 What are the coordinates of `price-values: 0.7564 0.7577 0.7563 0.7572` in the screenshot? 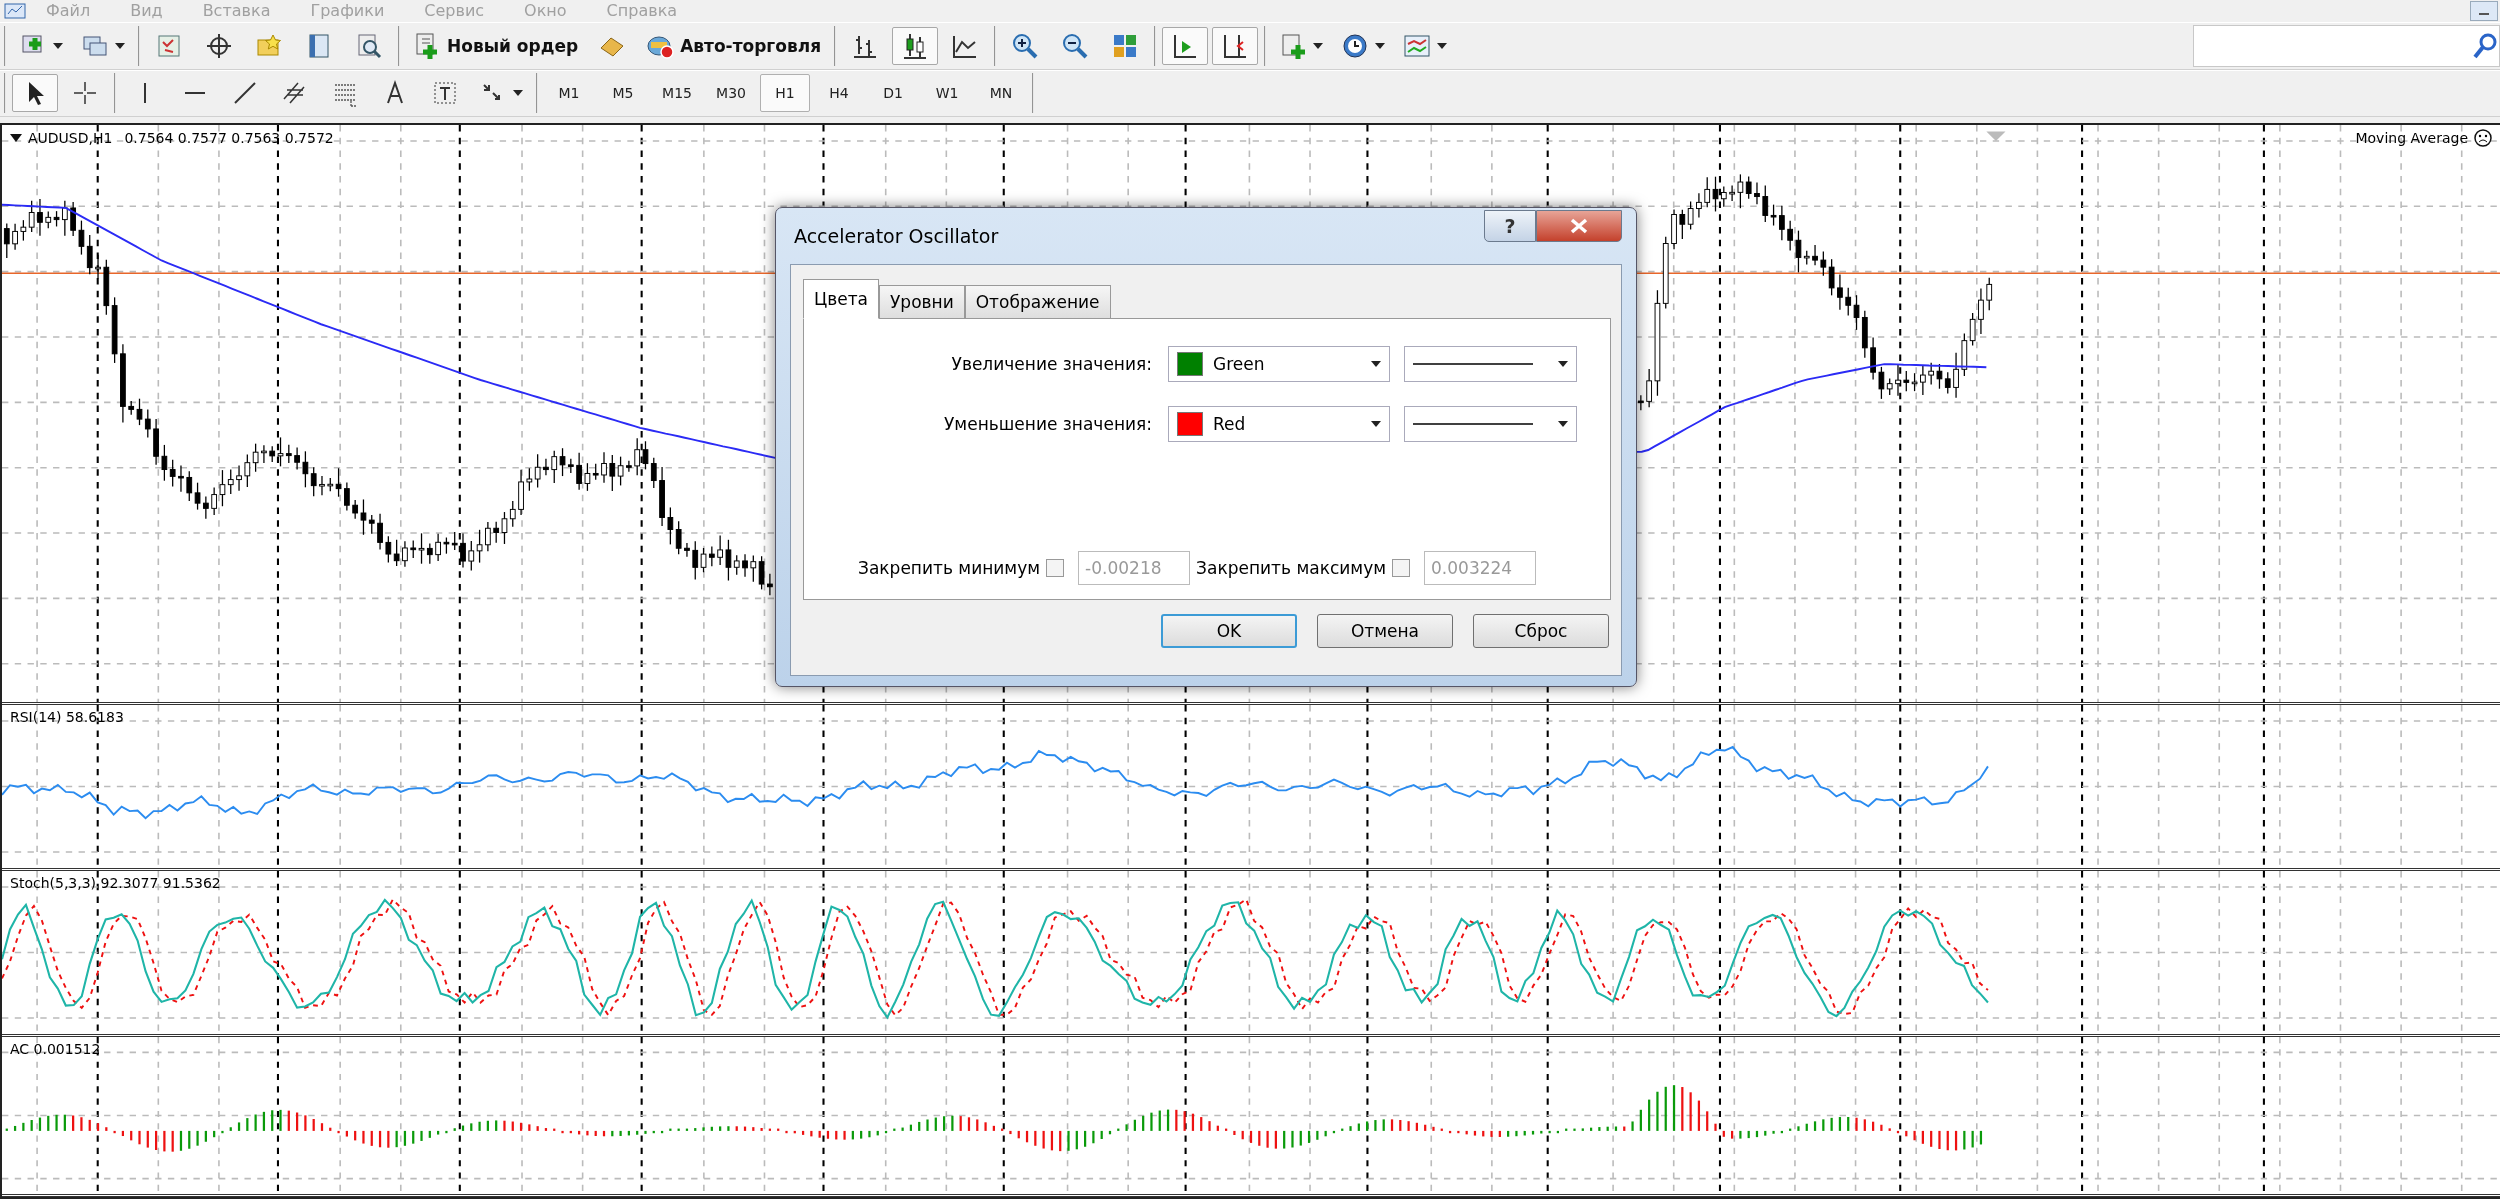 It's located at (229, 138).